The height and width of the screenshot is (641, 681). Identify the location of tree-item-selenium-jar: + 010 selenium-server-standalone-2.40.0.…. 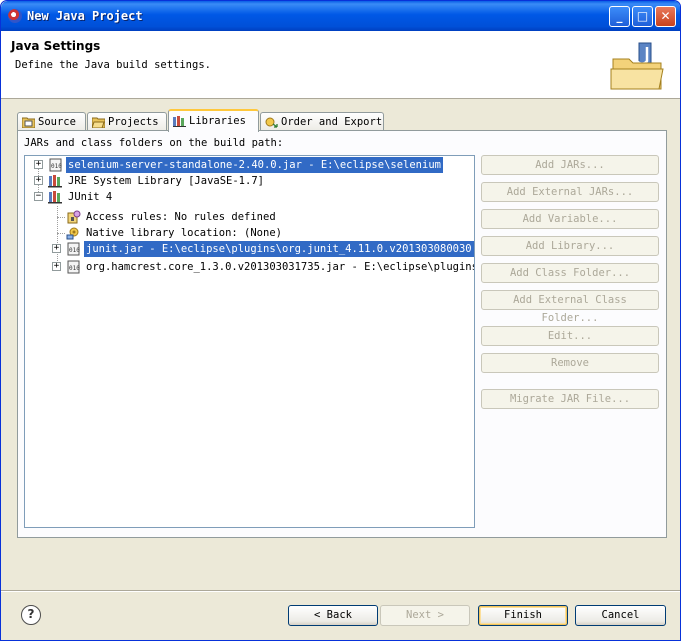
(245, 165).